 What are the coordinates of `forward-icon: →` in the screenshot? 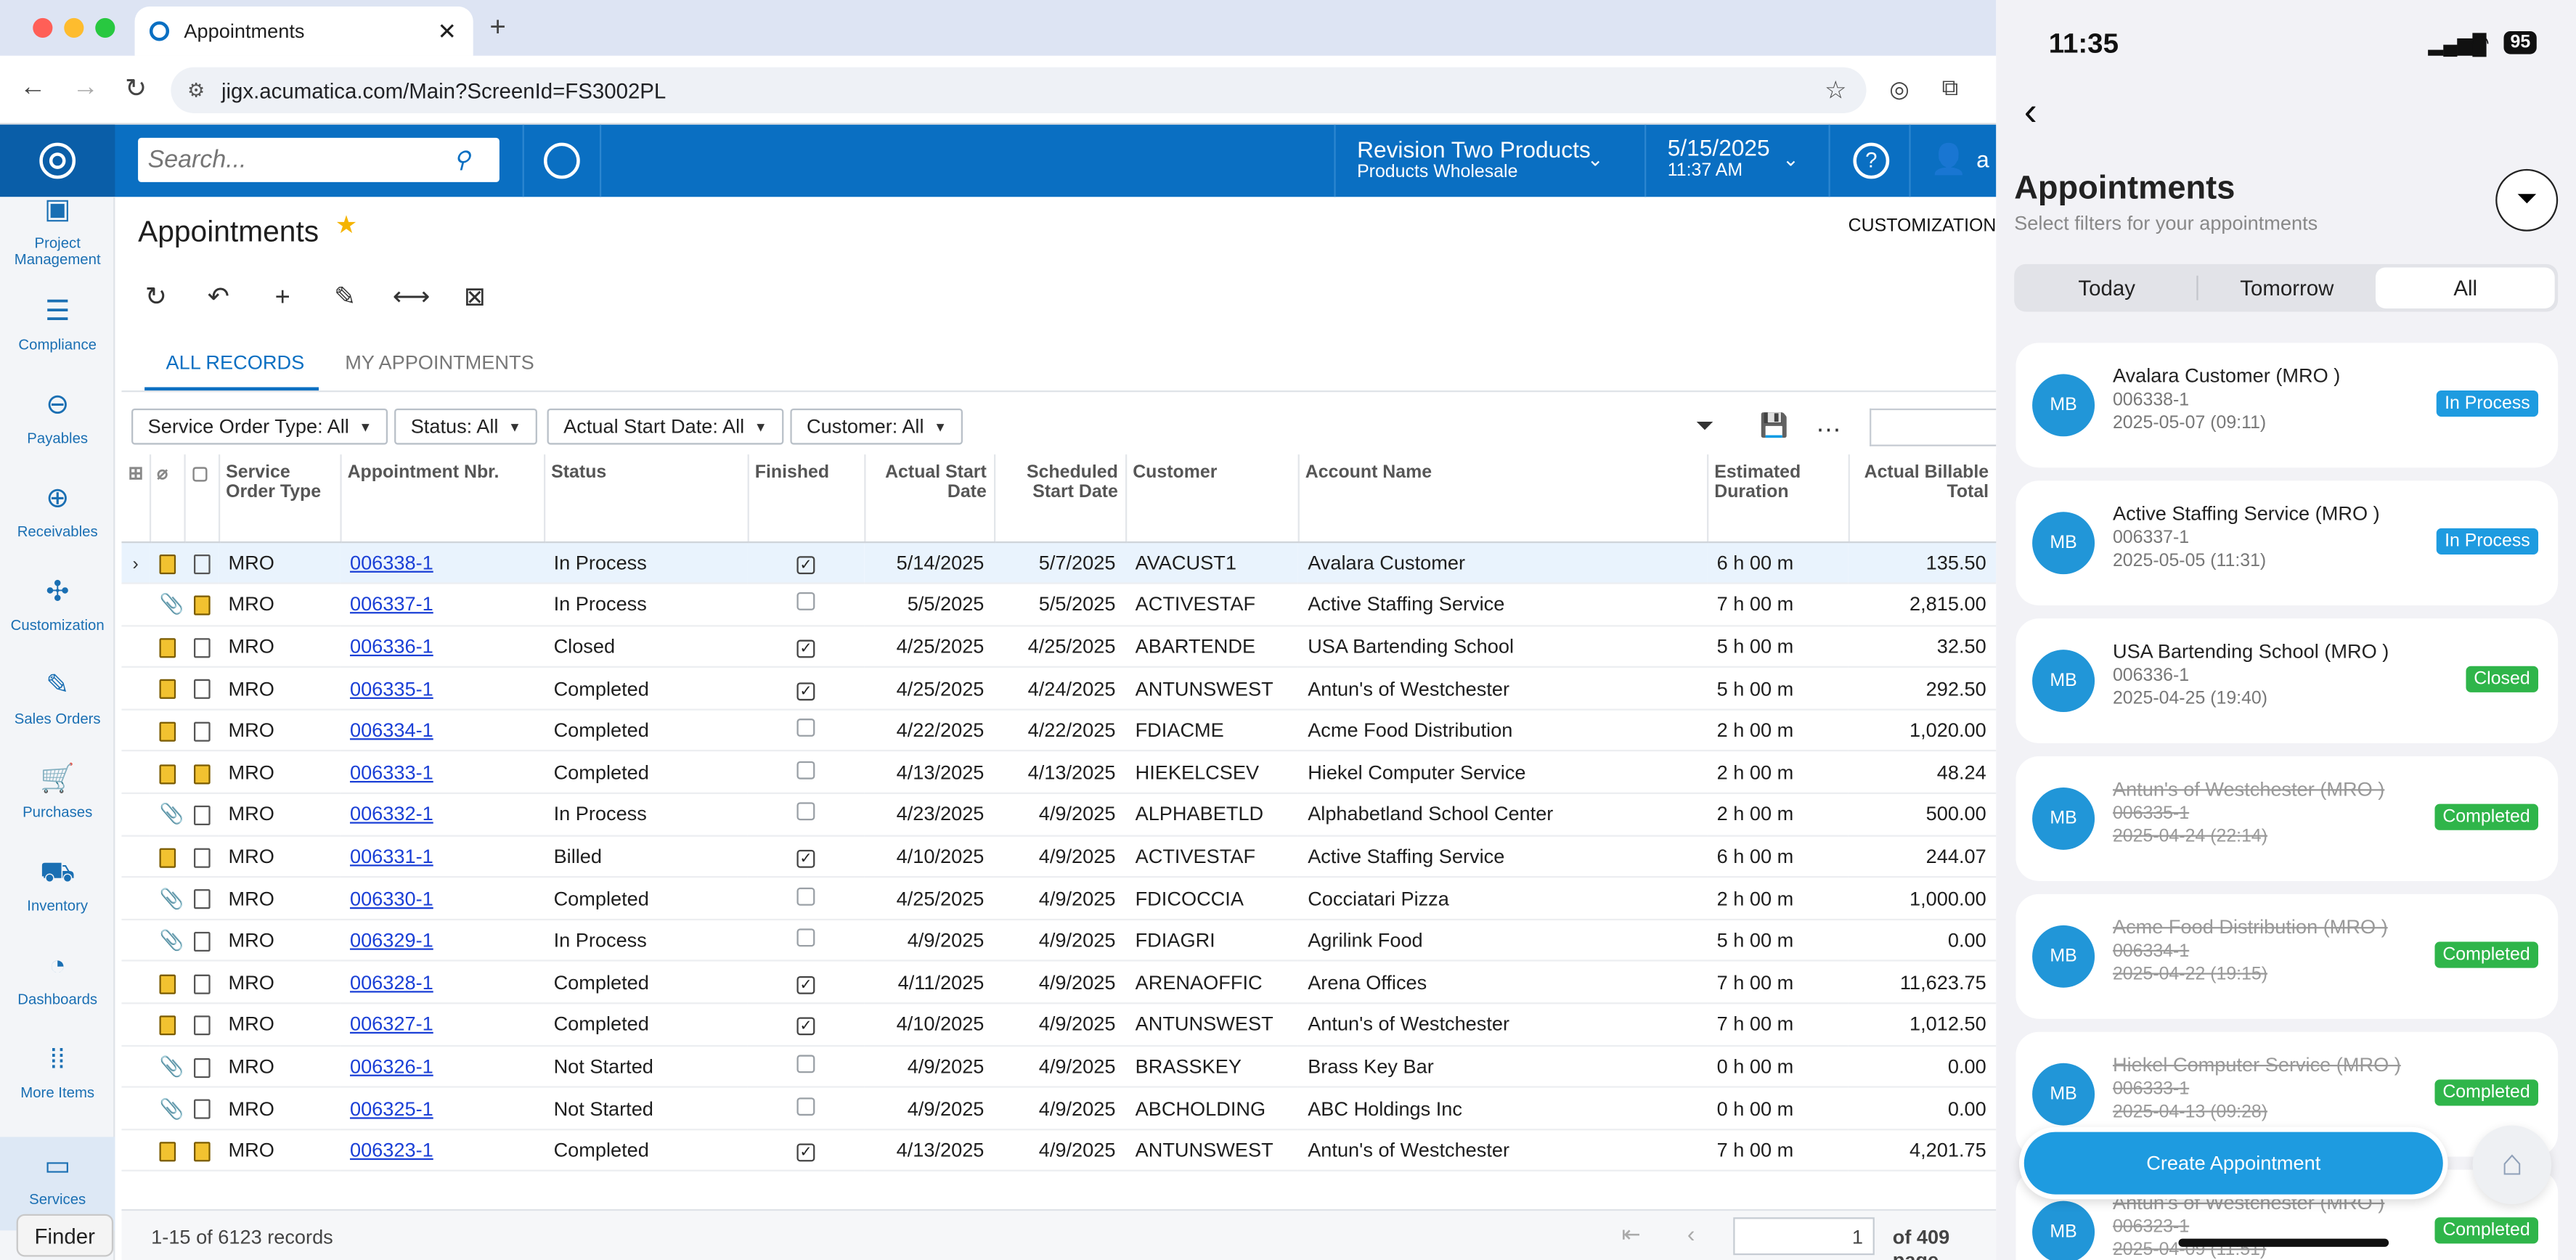 It's located at (86, 89).